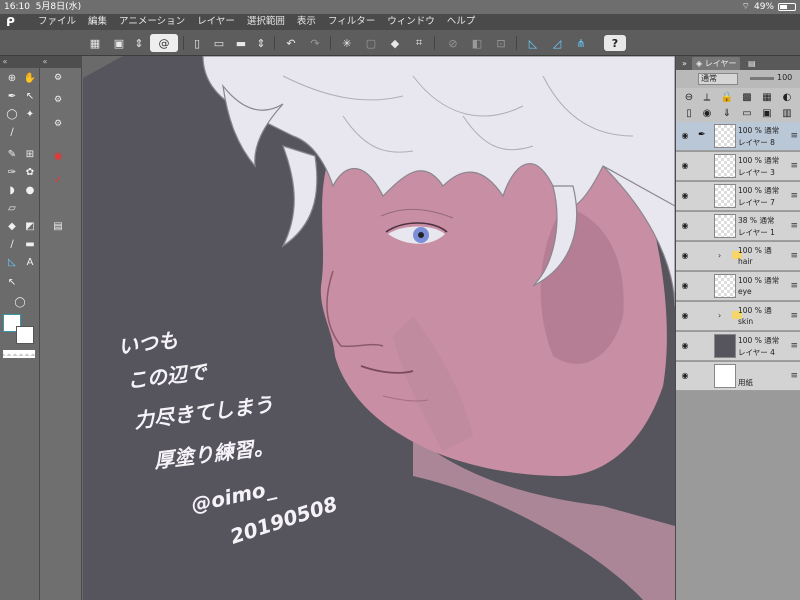 The width and height of the screenshot is (800, 600). I want to click on eraser-tool-icon: ▱, so click(12, 208).